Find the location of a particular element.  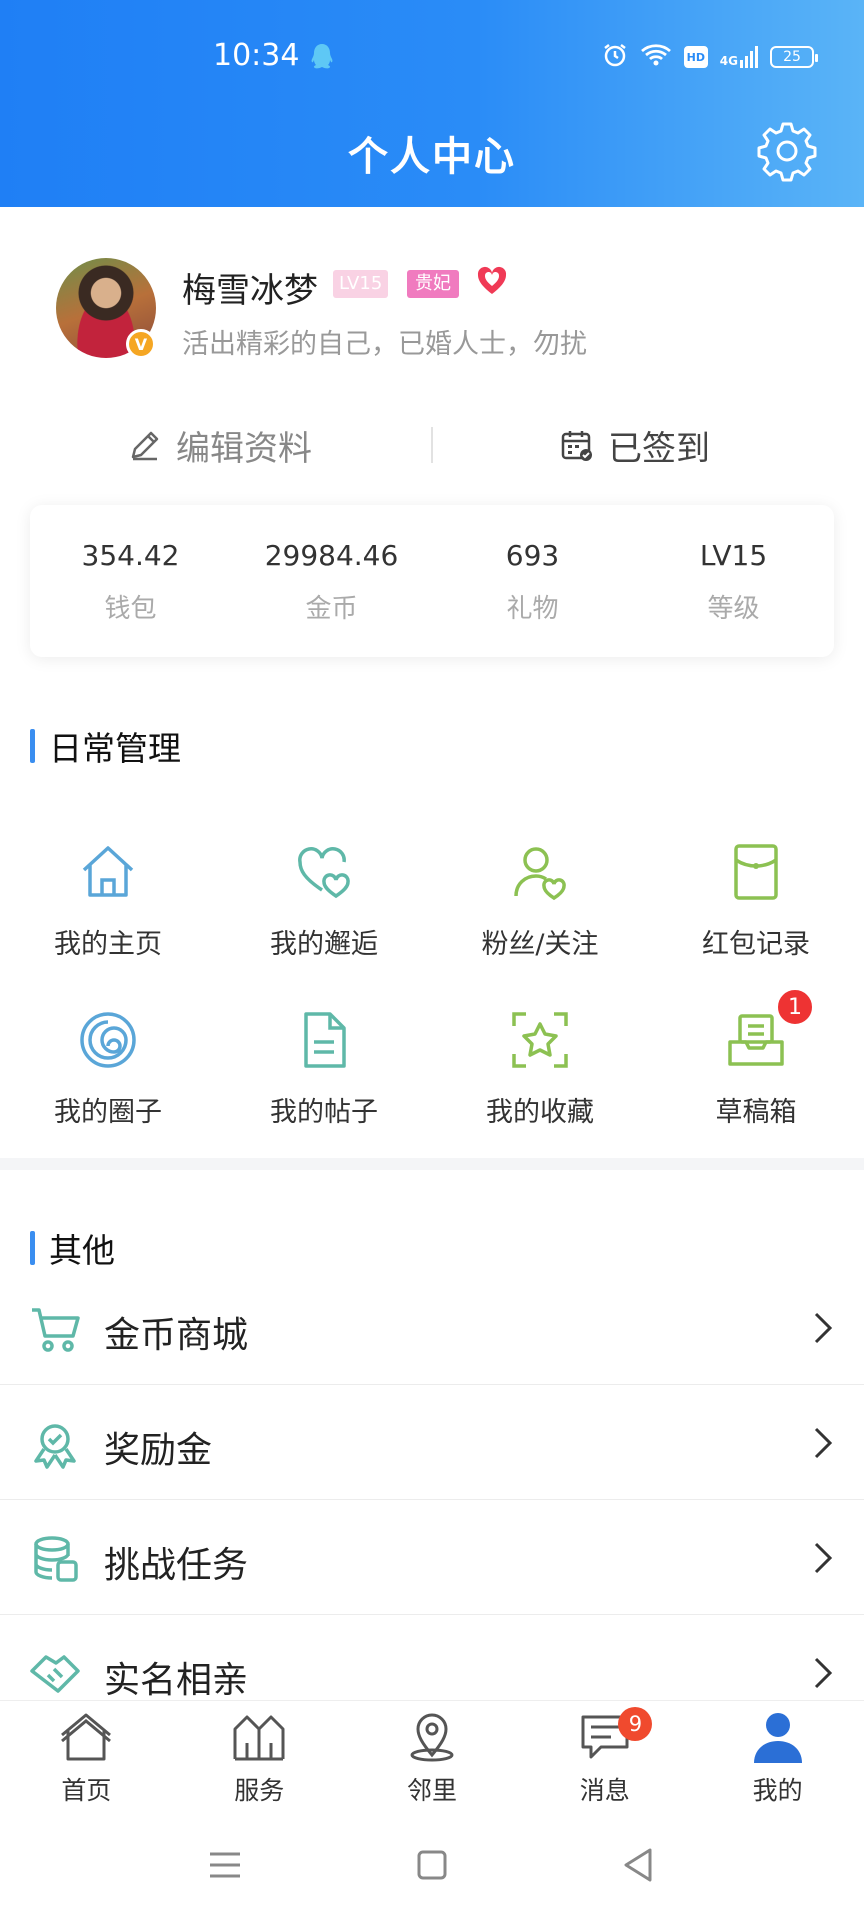

divider is located at coordinates (432, 445).